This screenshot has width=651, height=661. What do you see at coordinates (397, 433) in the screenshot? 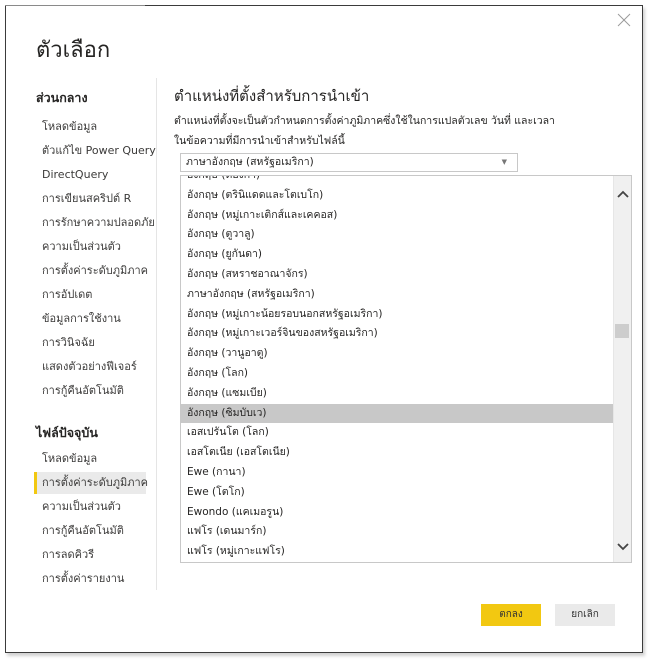
I see `locale-option: เอสเปรันโต (โลก)` at bounding box center [397, 433].